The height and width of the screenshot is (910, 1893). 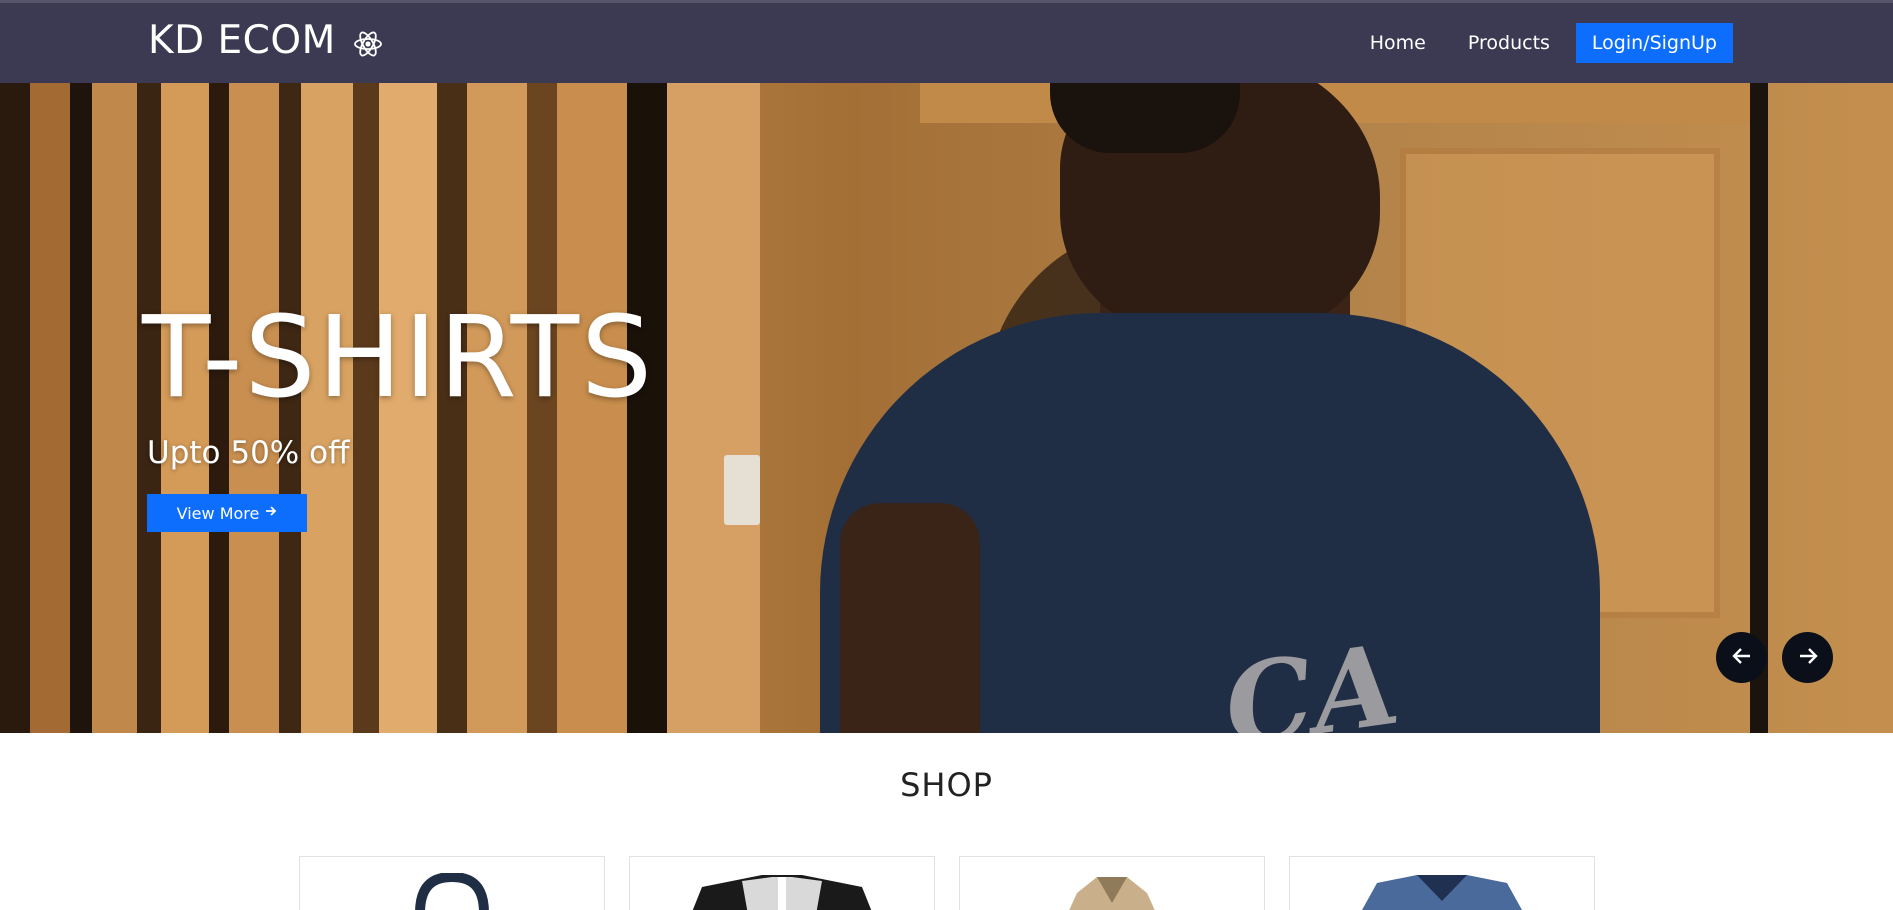 I want to click on blue-vneck-shirt-image, so click(x=1442, y=891).